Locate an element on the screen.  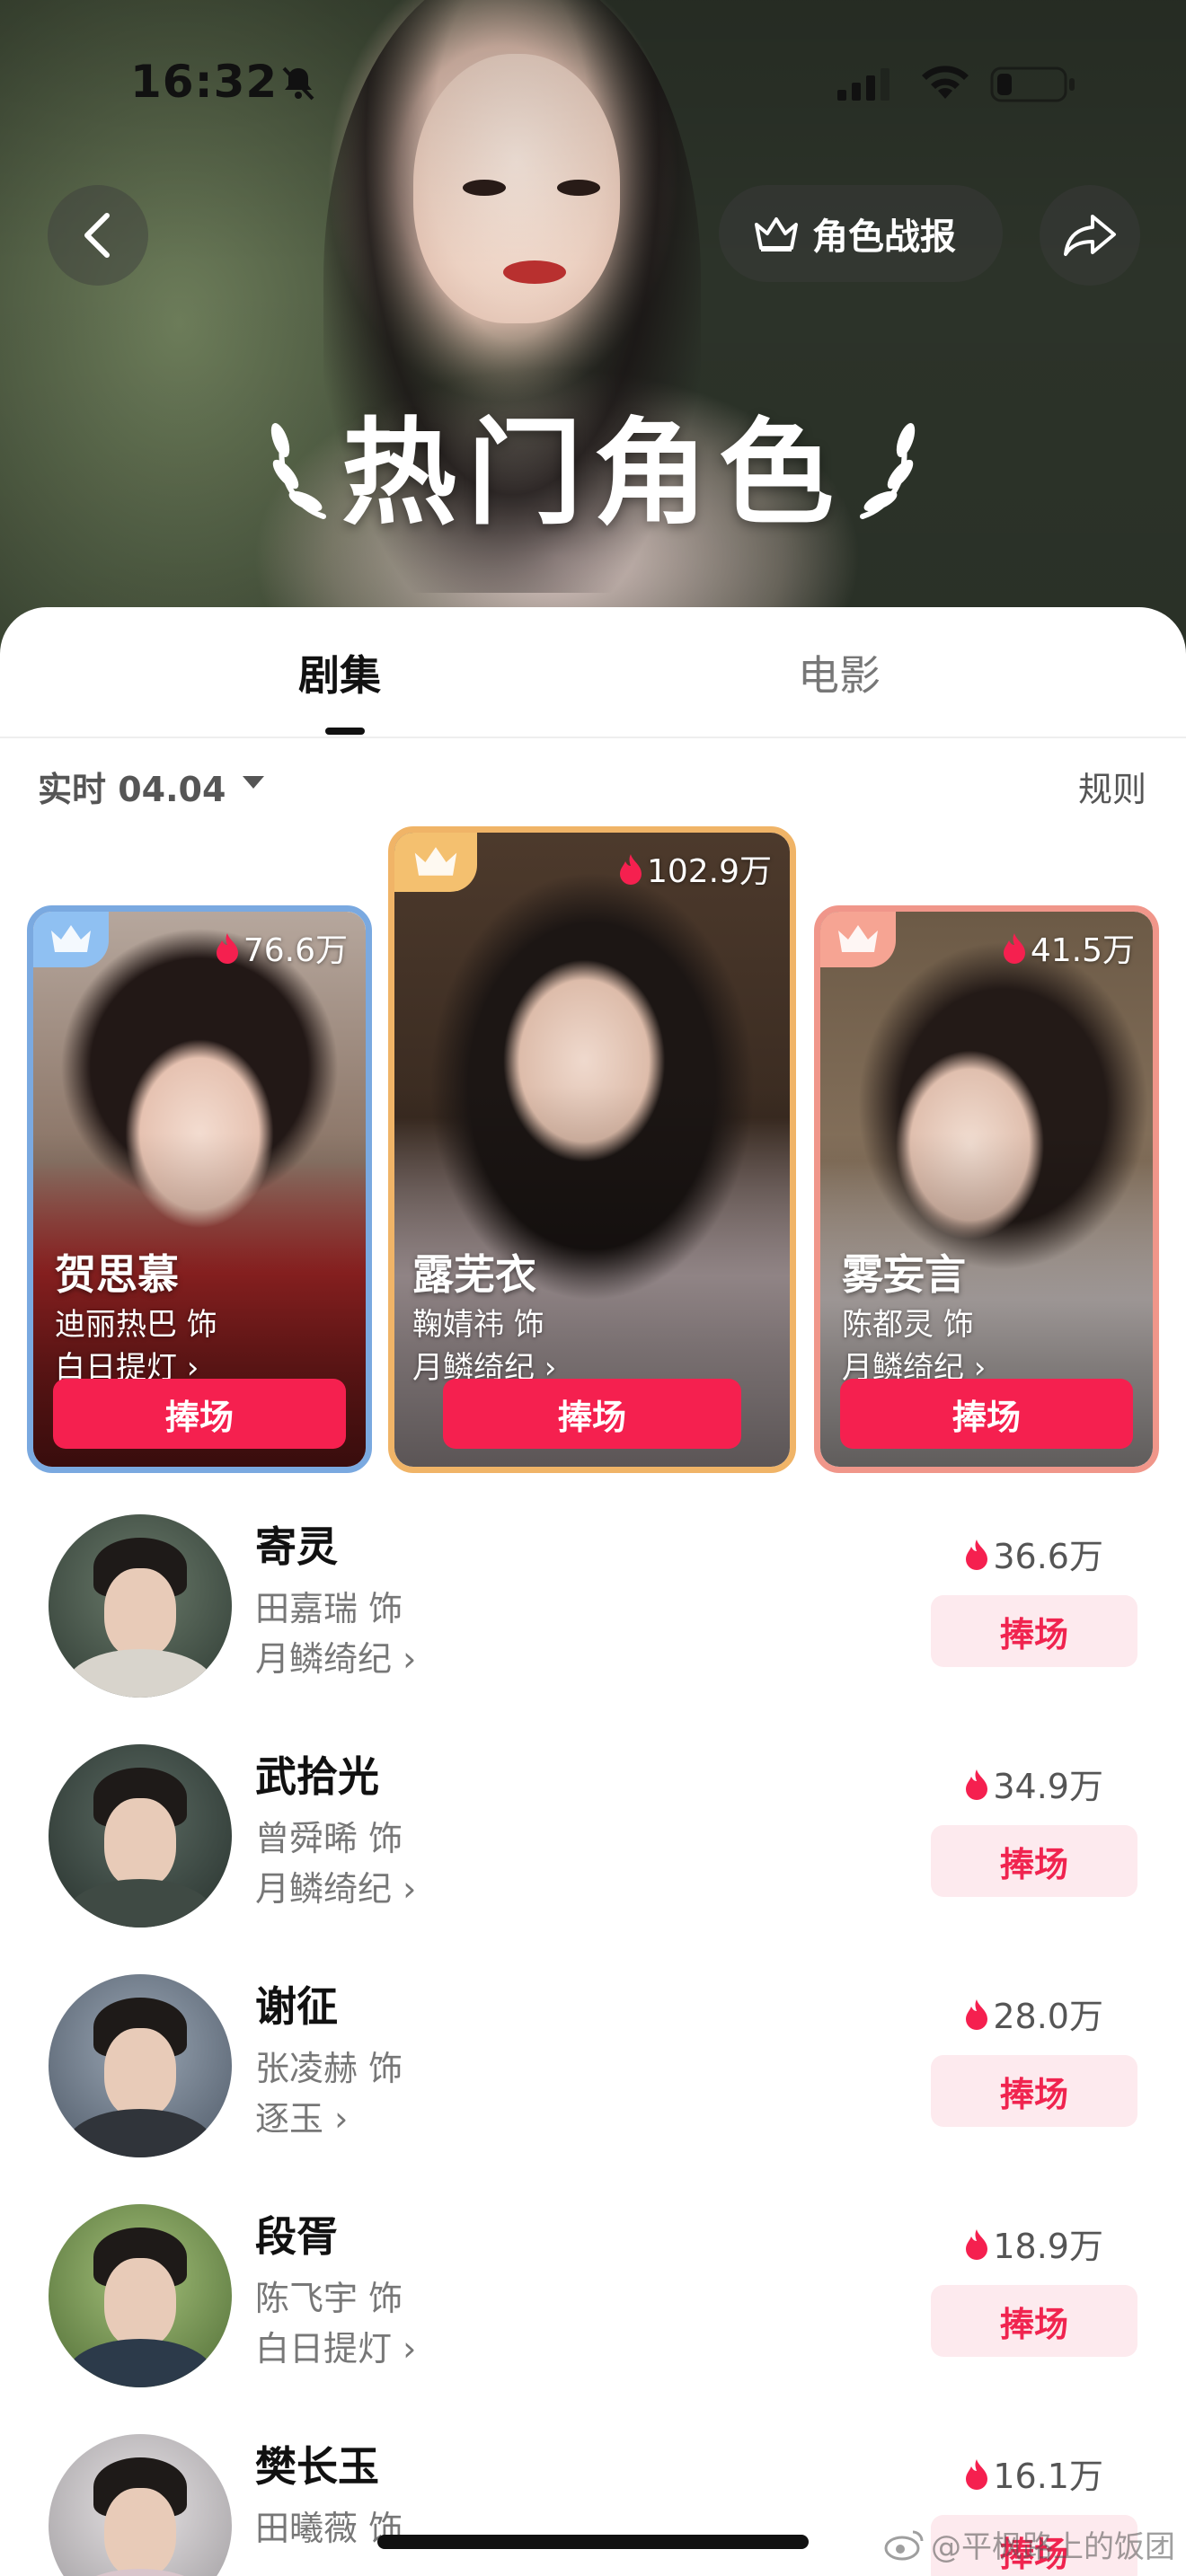
heat-count: 28.0万 is located at coordinates (1033, 2013).